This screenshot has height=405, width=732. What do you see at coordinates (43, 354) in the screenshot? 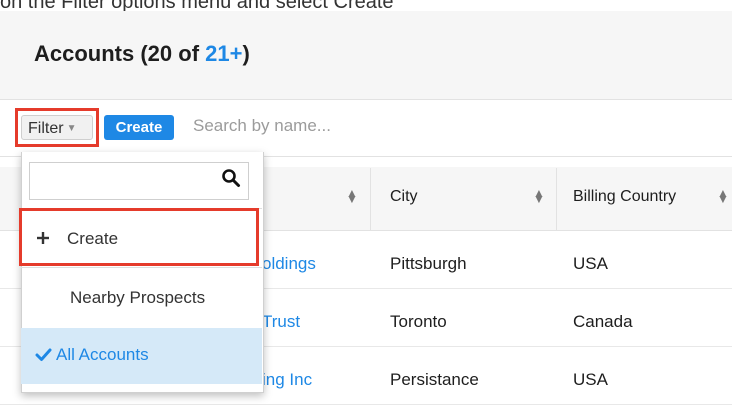
I see `check-icon` at bounding box center [43, 354].